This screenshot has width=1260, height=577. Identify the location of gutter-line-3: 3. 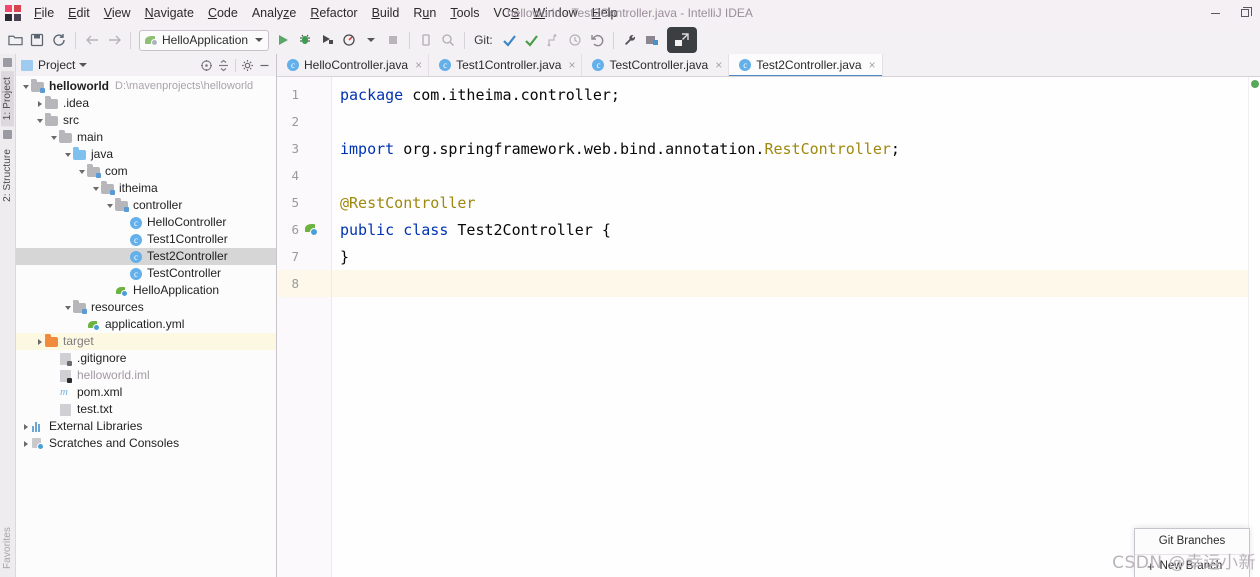
(304, 148).